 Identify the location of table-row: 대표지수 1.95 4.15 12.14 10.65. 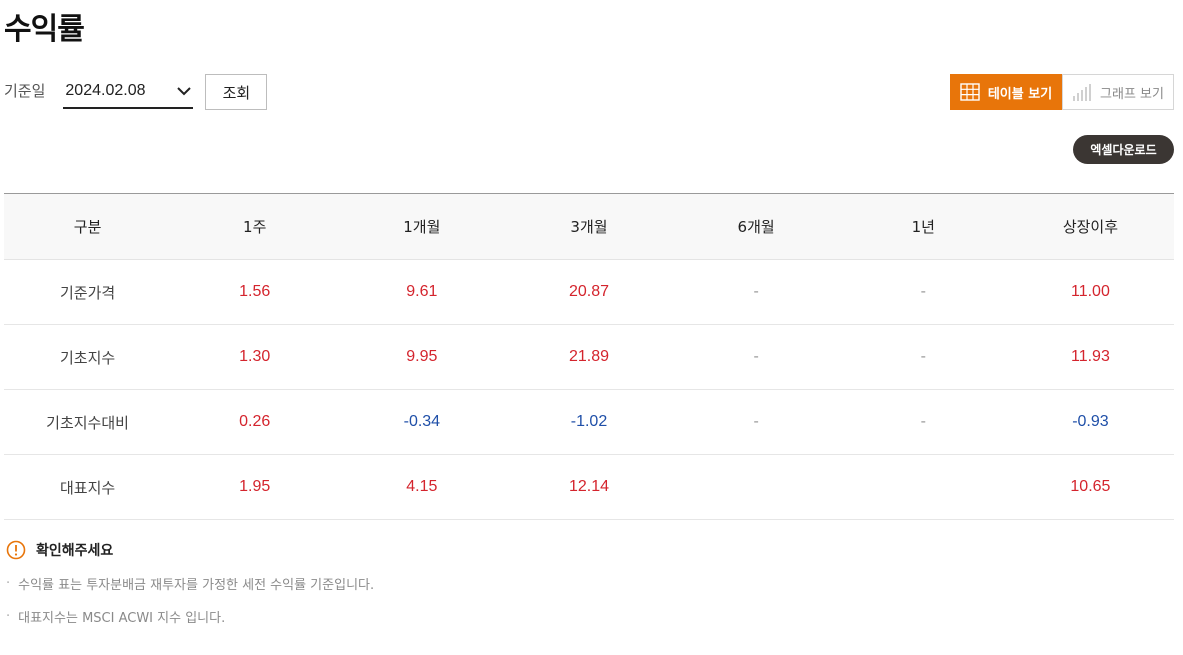
(589, 487).